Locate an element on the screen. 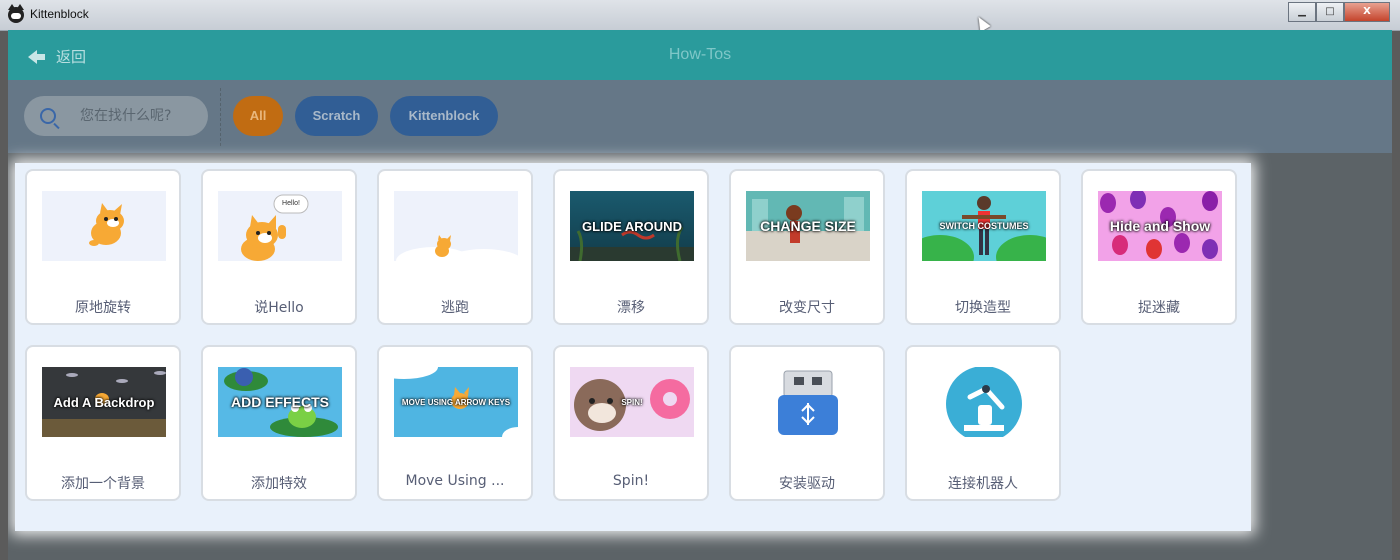 Image resolution: width=1400 pixels, height=560 pixels. tutorial-thumbnail: SPIN! is located at coordinates (632, 402).